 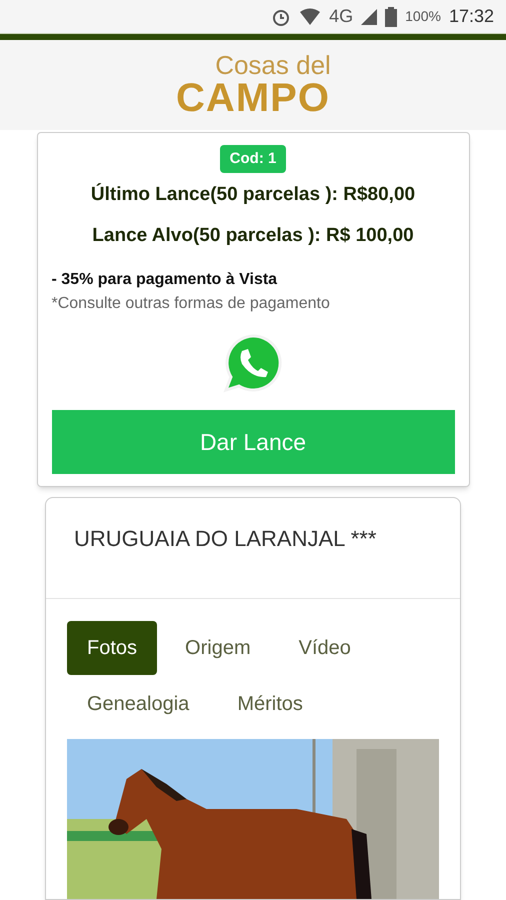 What do you see at coordinates (225, 538) in the screenshot?
I see `animal-title: URUGUAIA DO LARANJAL ***` at bounding box center [225, 538].